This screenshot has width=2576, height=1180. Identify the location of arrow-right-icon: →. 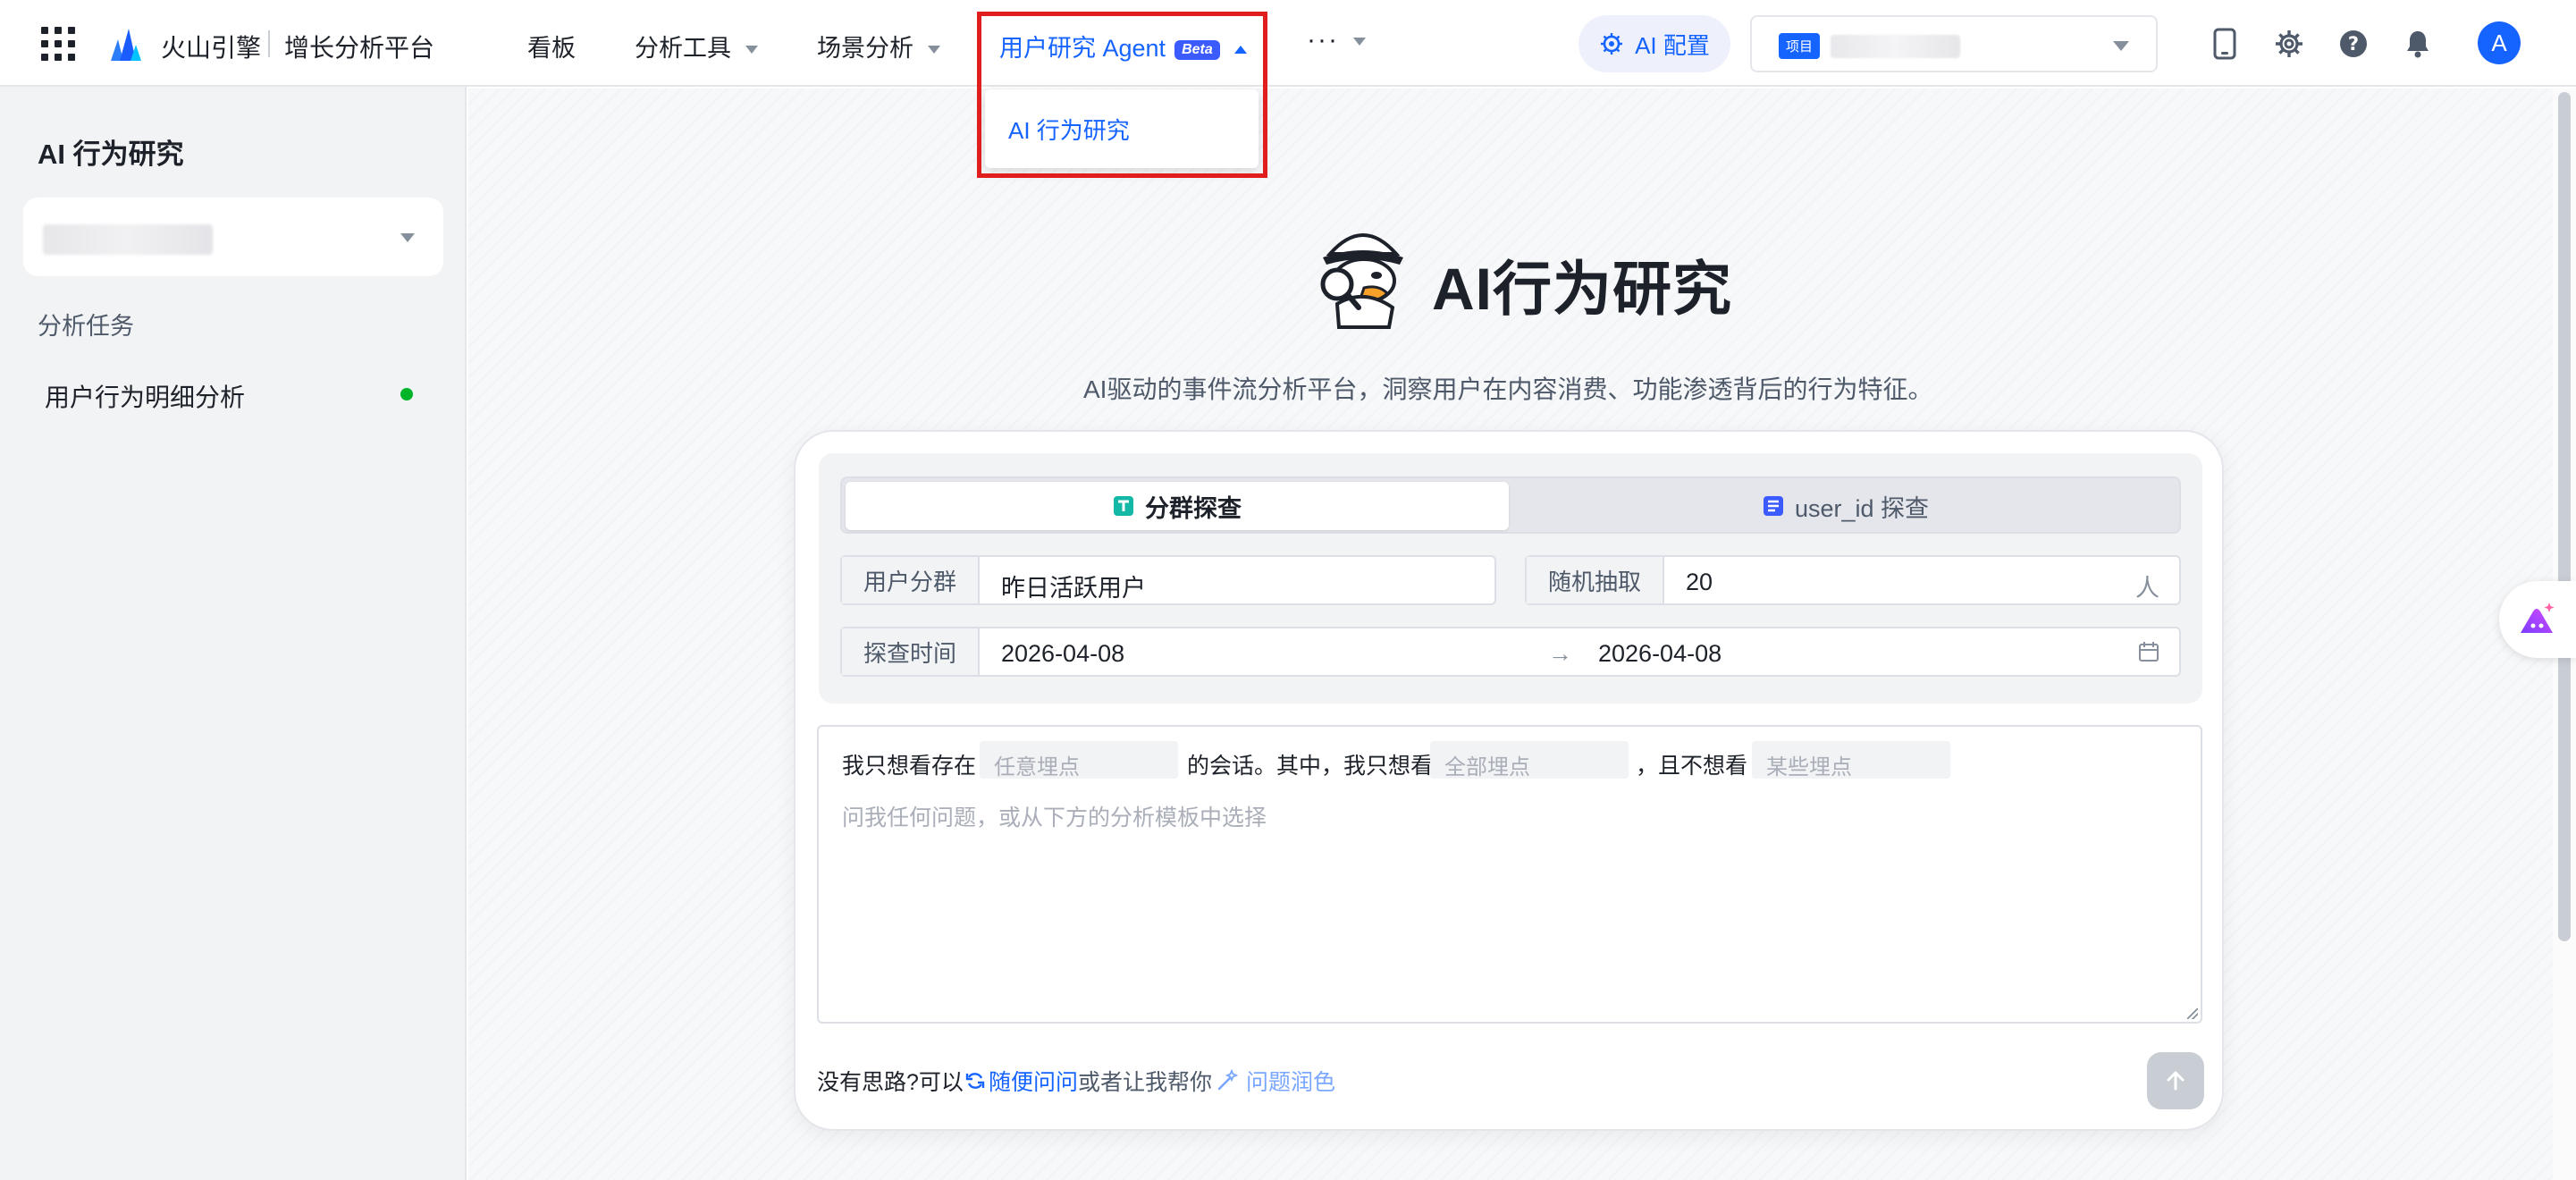
(1560, 653).